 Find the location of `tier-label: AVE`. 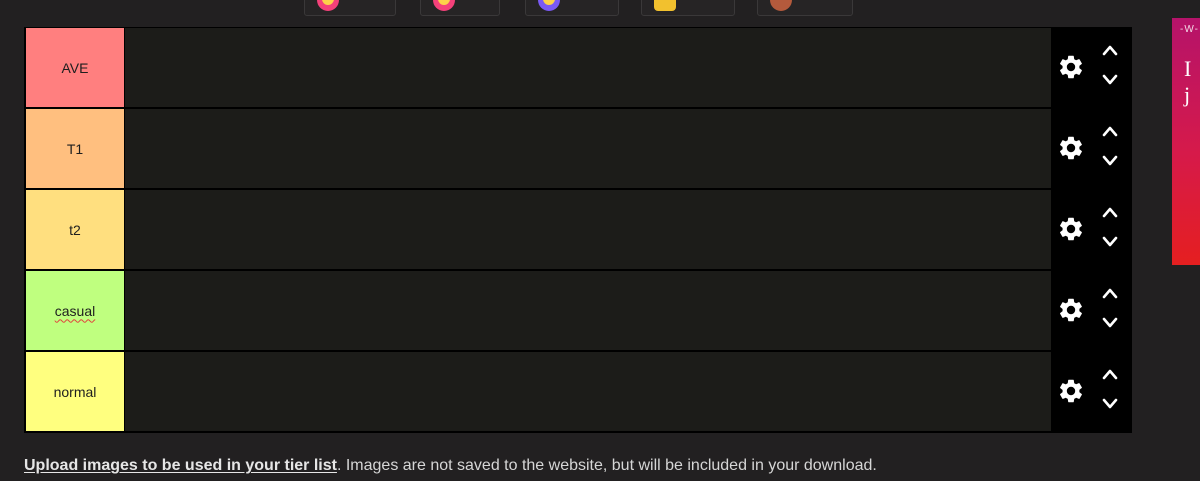

tier-label: AVE is located at coordinates (75, 67).